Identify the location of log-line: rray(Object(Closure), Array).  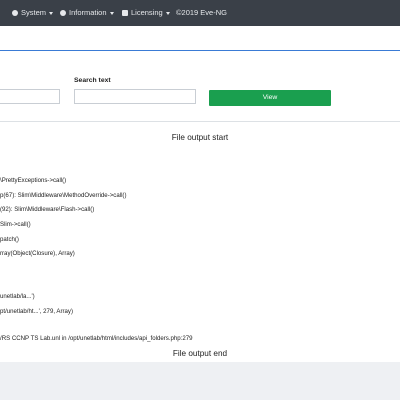
(37, 253).